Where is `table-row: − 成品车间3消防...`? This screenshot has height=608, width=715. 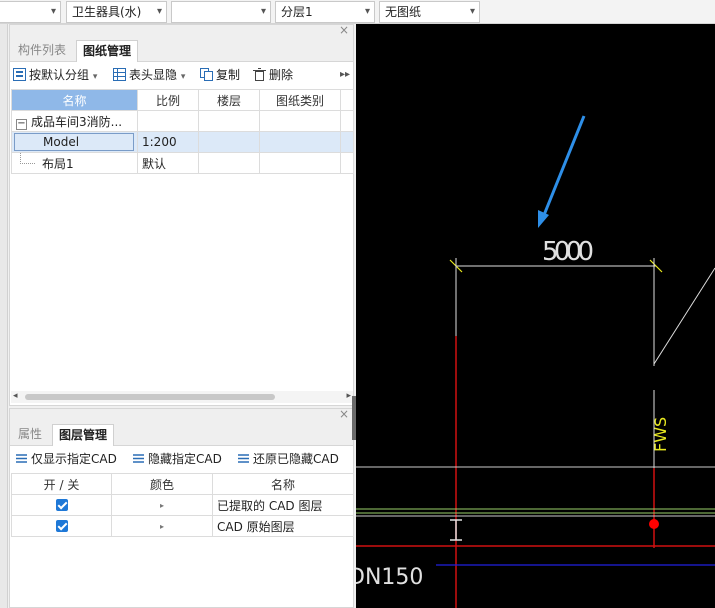 table-row: − 成品车间3消防... is located at coordinates (182, 121).